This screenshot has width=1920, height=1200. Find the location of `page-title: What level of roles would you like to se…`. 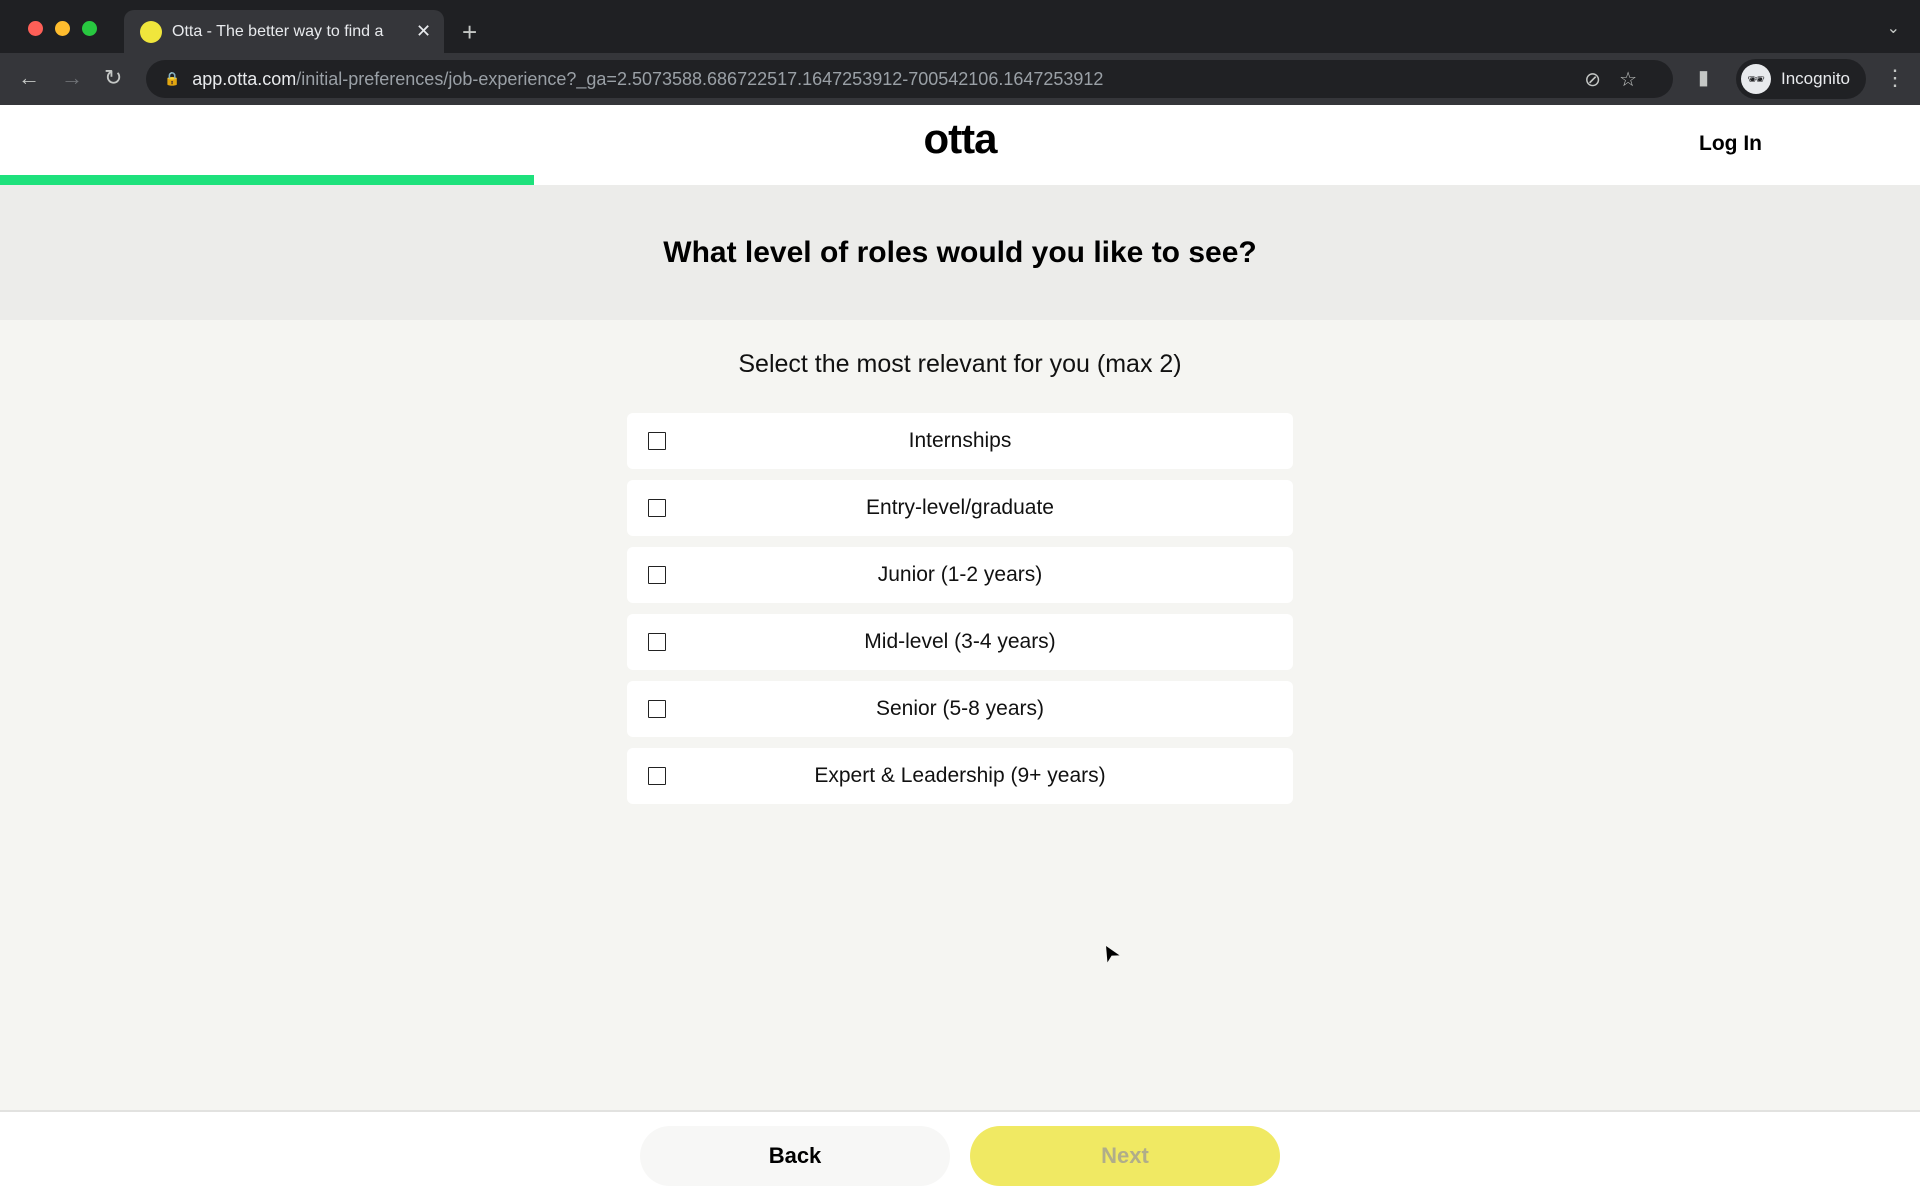

page-title: What level of roles would you like to se… is located at coordinates (960, 252).